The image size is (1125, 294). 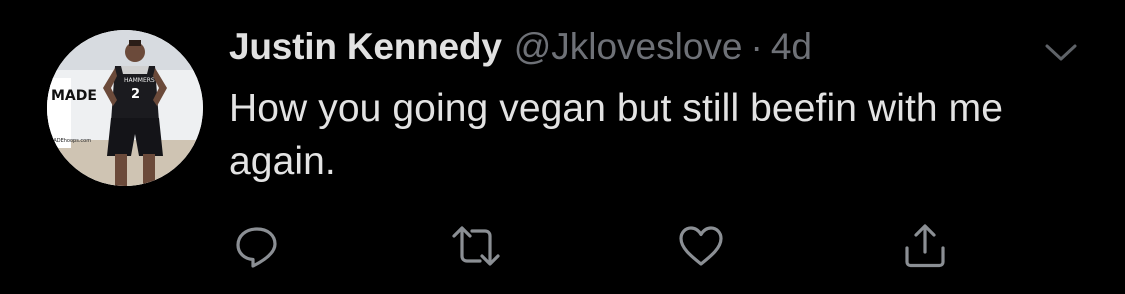 I want to click on avatar: MADE MADEhoops.com HAMMERS 2, so click(x=125, y=108).